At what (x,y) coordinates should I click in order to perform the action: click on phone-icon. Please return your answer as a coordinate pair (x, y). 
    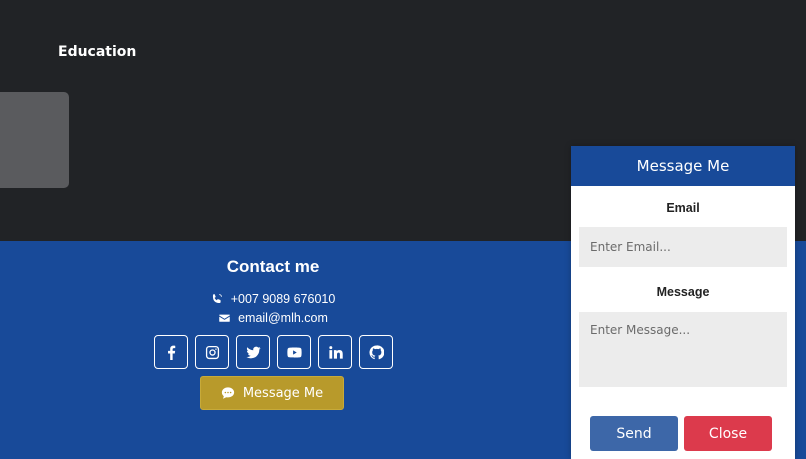
    Looking at the image, I should click on (217, 299).